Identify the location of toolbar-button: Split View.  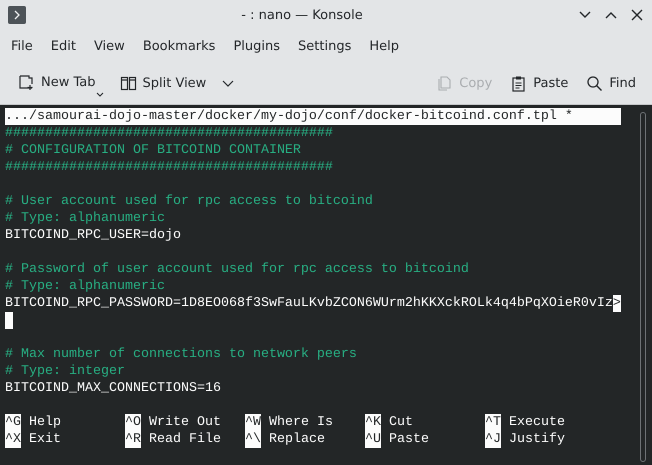
(163, 83).